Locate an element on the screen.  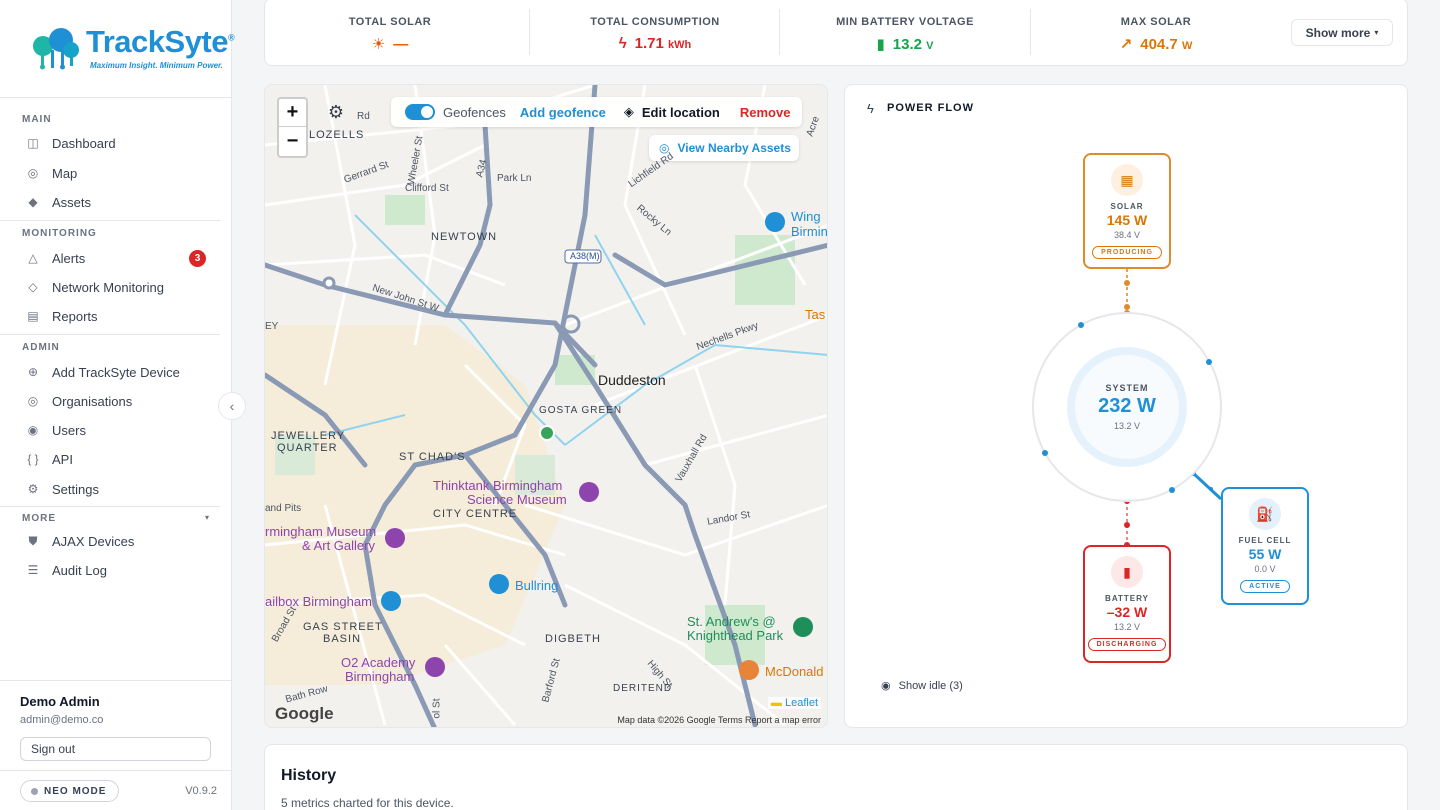
sign-out-button: Sign out is located at coordinates (115, 749).